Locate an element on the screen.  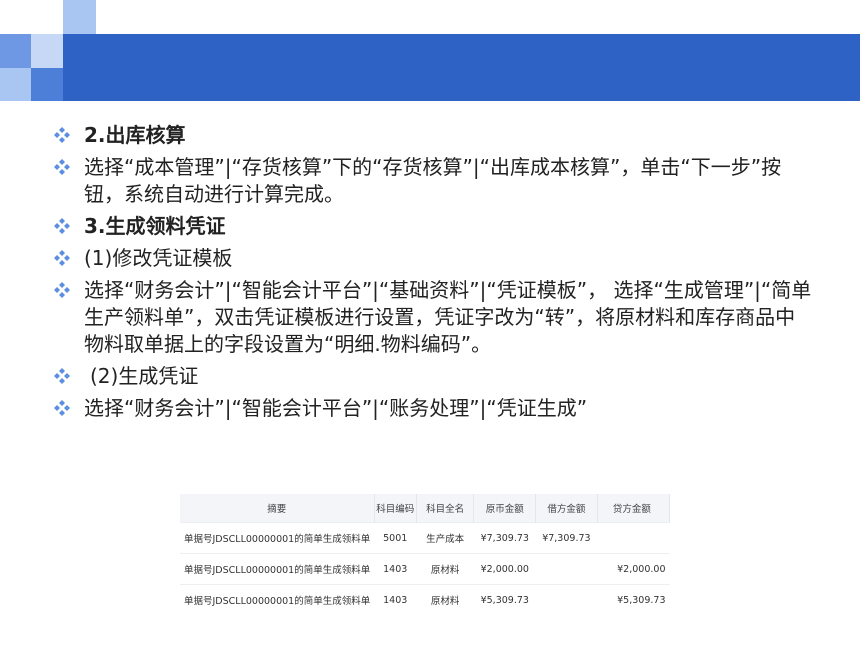
bullet-text: 选择“财务会计”|“智能会计平台”|“账务处理”|“凭证生成” is located at coordinates (336, 408).